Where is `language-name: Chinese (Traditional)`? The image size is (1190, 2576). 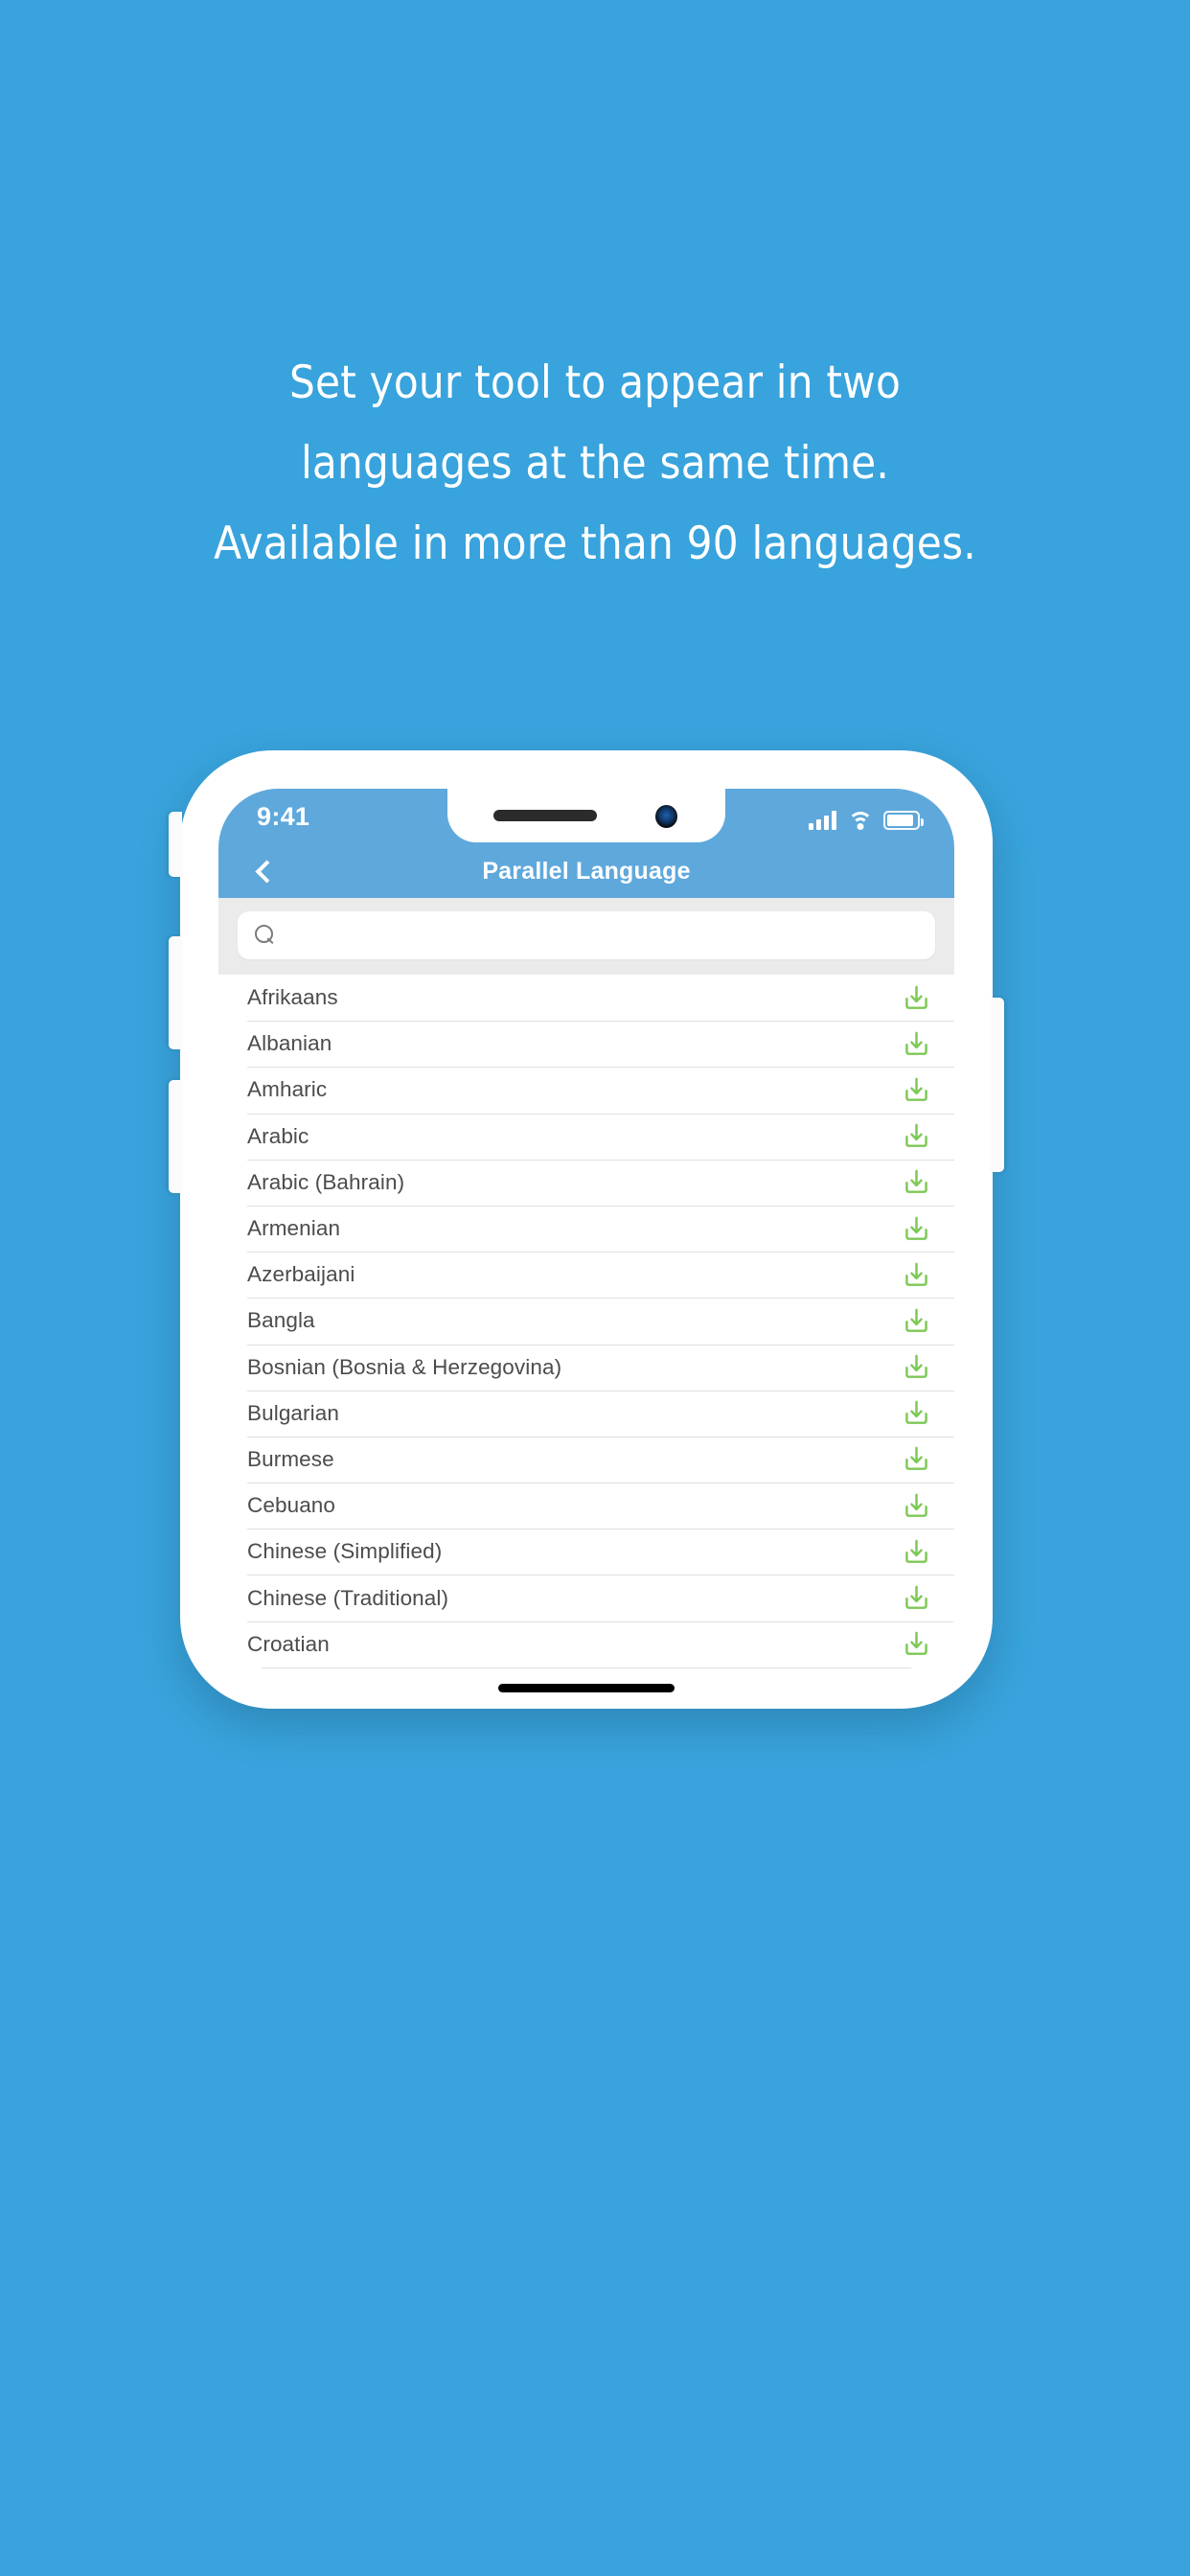 language-name: Chinese (Traditional) is located at coordinates (348, 1598).